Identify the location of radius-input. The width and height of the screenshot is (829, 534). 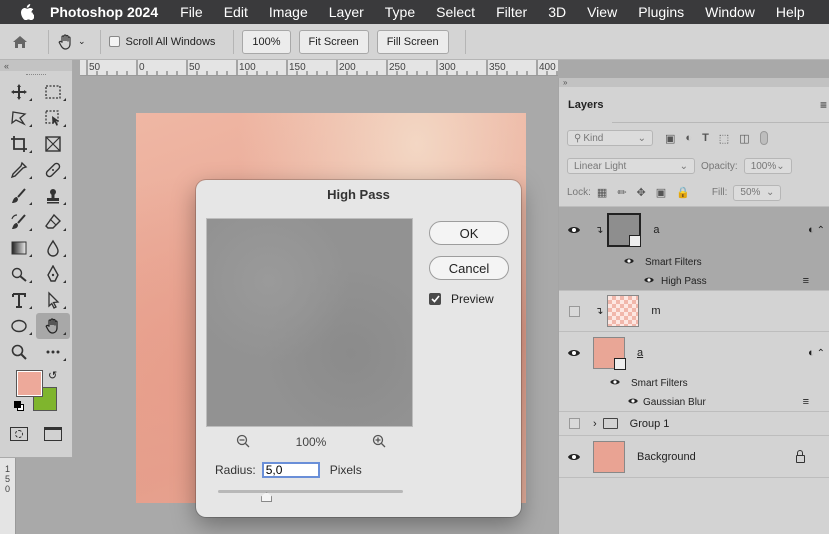
(290, 470).